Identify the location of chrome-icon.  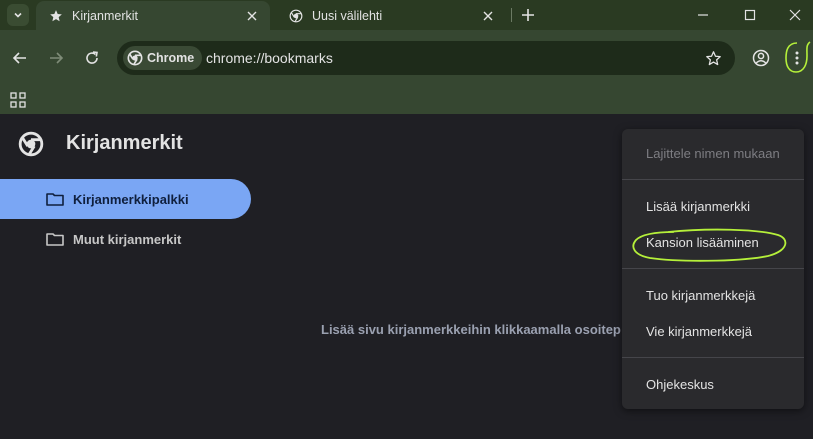
(296, 16).